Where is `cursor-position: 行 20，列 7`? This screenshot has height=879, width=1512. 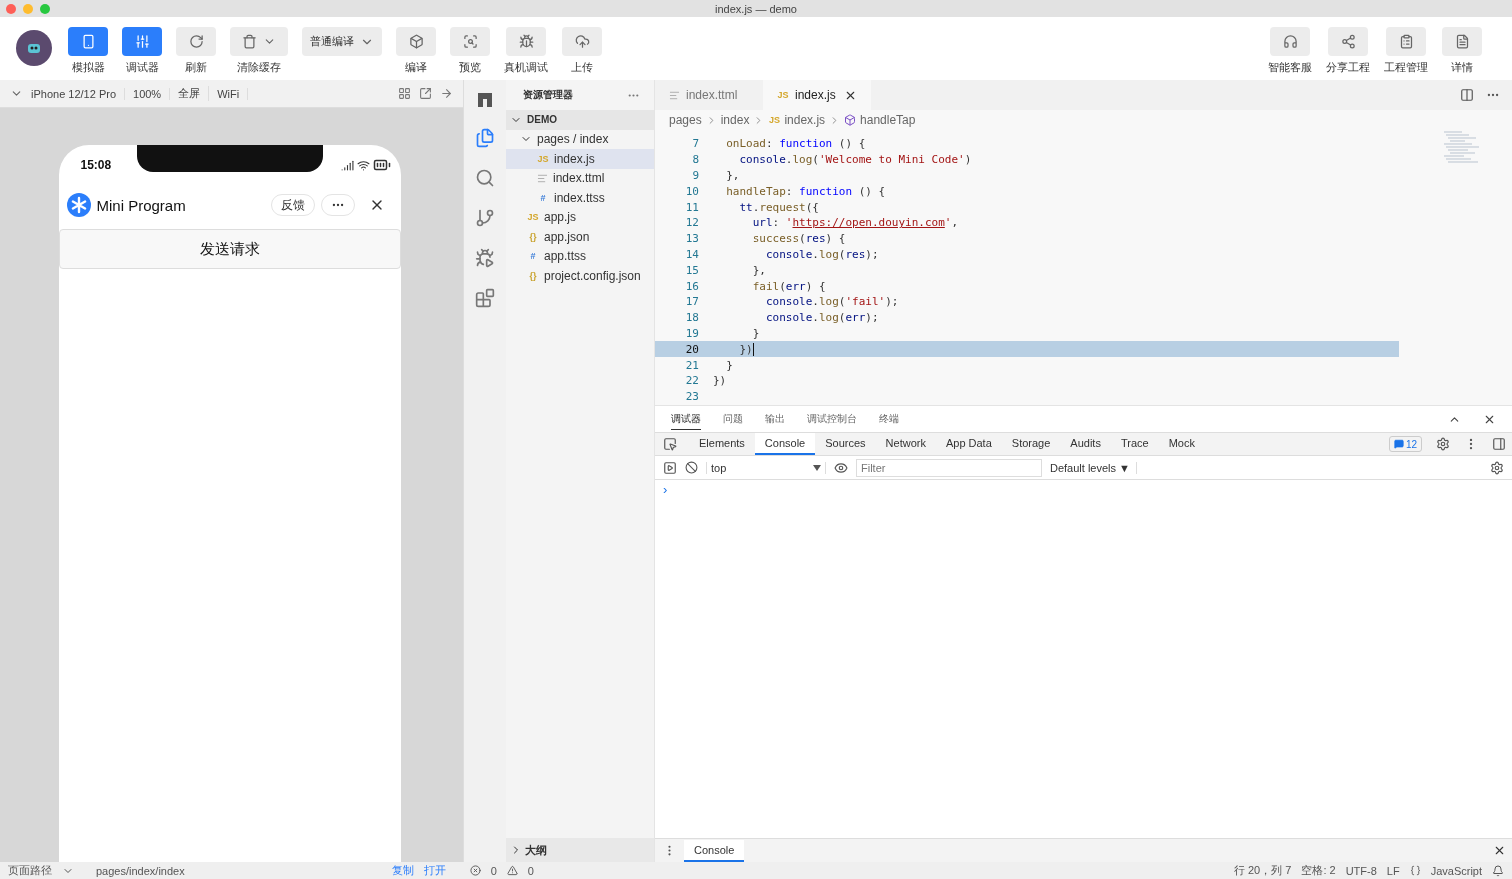
cursor-position: 行 20，列 7 is located at coordinates (1262, 870).